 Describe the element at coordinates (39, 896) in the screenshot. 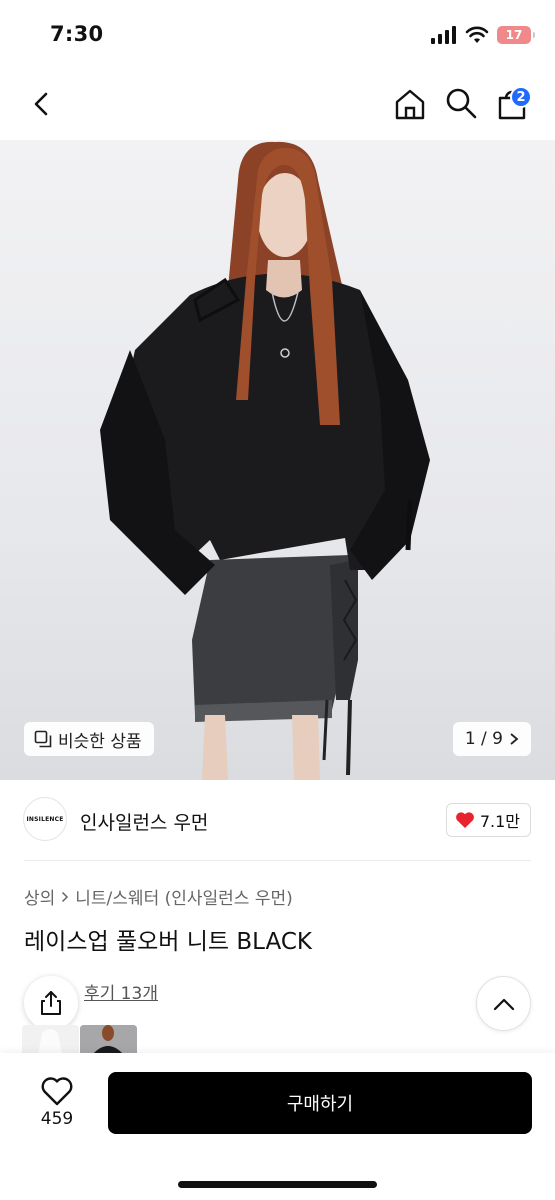

I see `breadcrumb-category: 상의` at that location.